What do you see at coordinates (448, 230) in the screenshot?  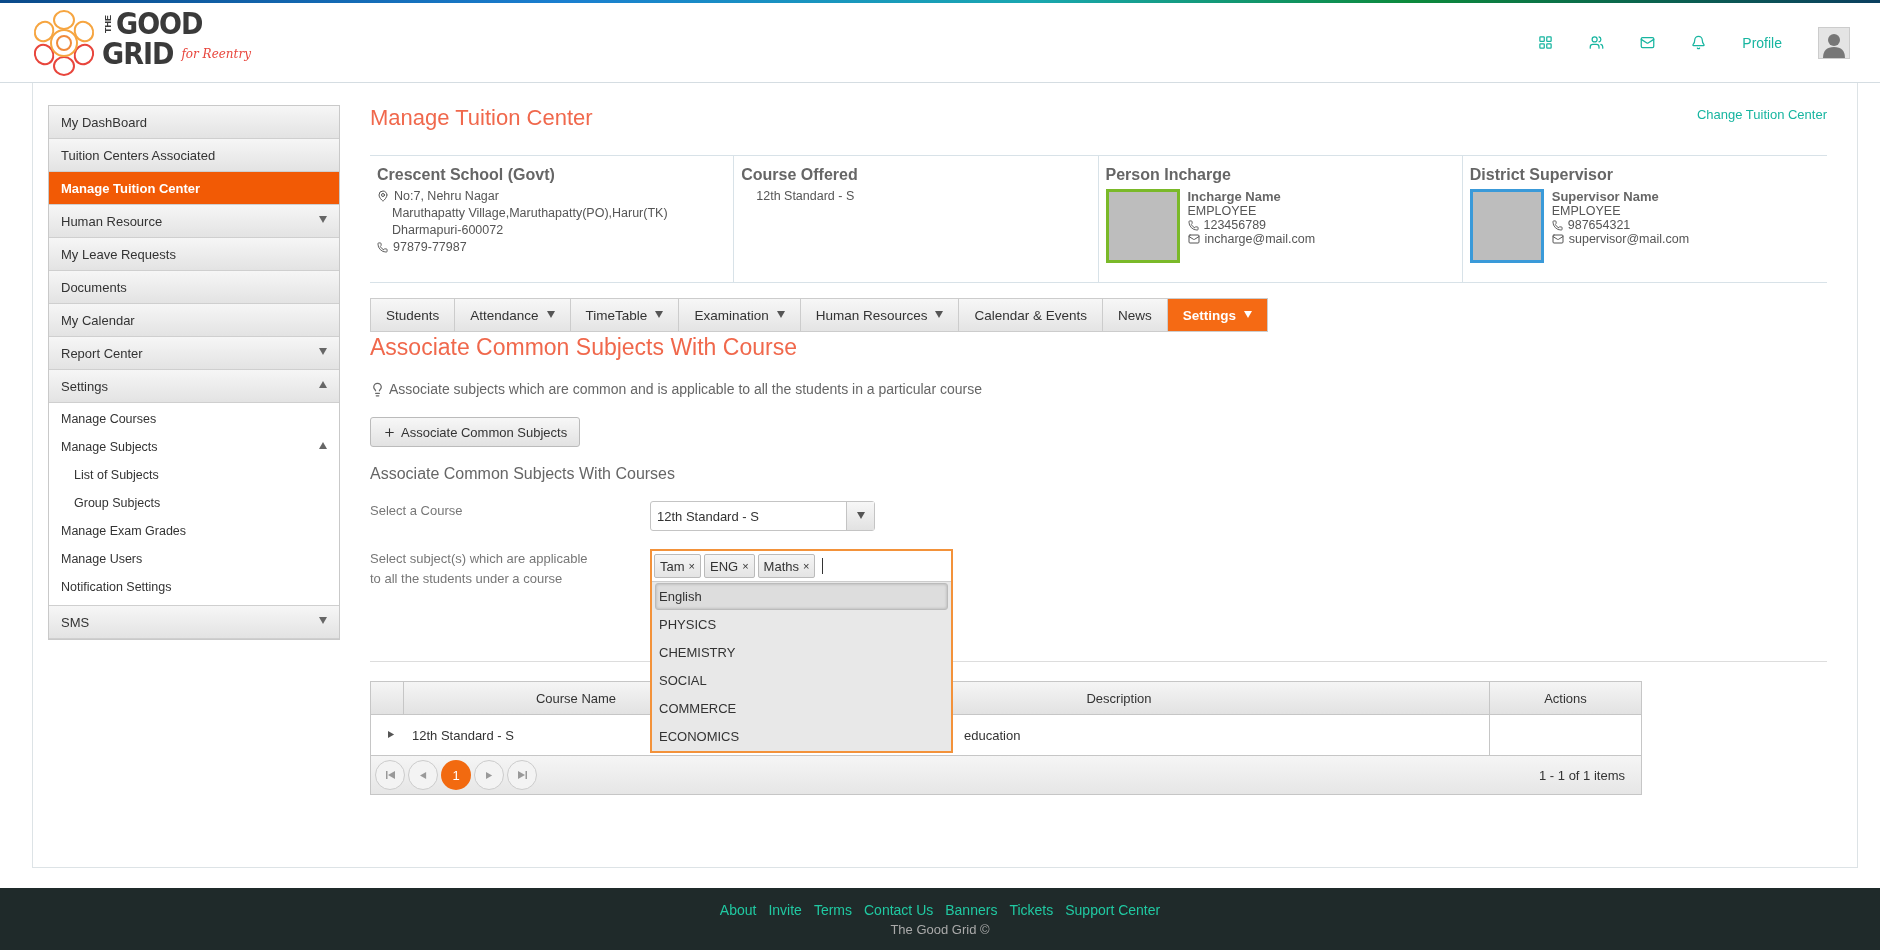 I see `address-line: Dharmapuri-600072` at bounding box center [448, 230].